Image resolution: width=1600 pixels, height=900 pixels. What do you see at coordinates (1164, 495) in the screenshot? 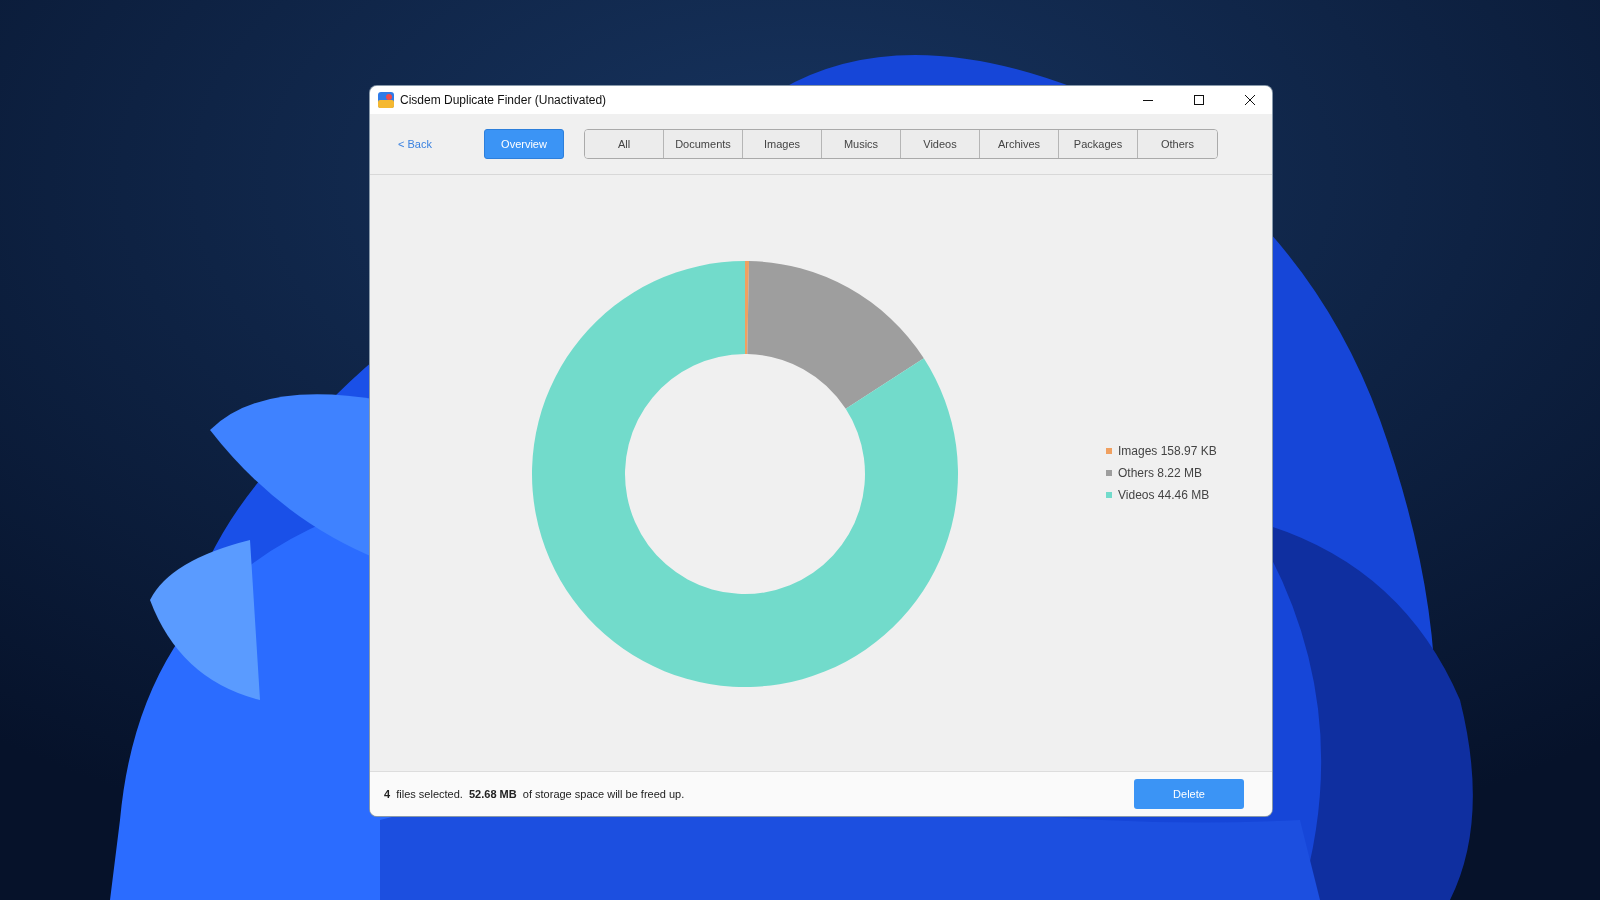
I see `legend-label: Videos 44.46 MB` at bounding box center [1164, 495].